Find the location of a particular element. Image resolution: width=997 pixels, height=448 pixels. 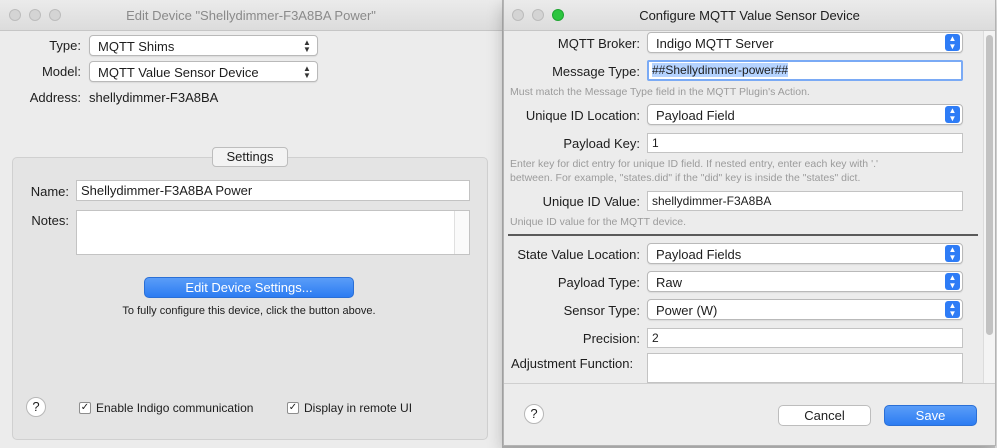

edit-device-titlebar: Edit Device "Shellydimmer-F3A8BA Power" is located at coordinates (251, 15).